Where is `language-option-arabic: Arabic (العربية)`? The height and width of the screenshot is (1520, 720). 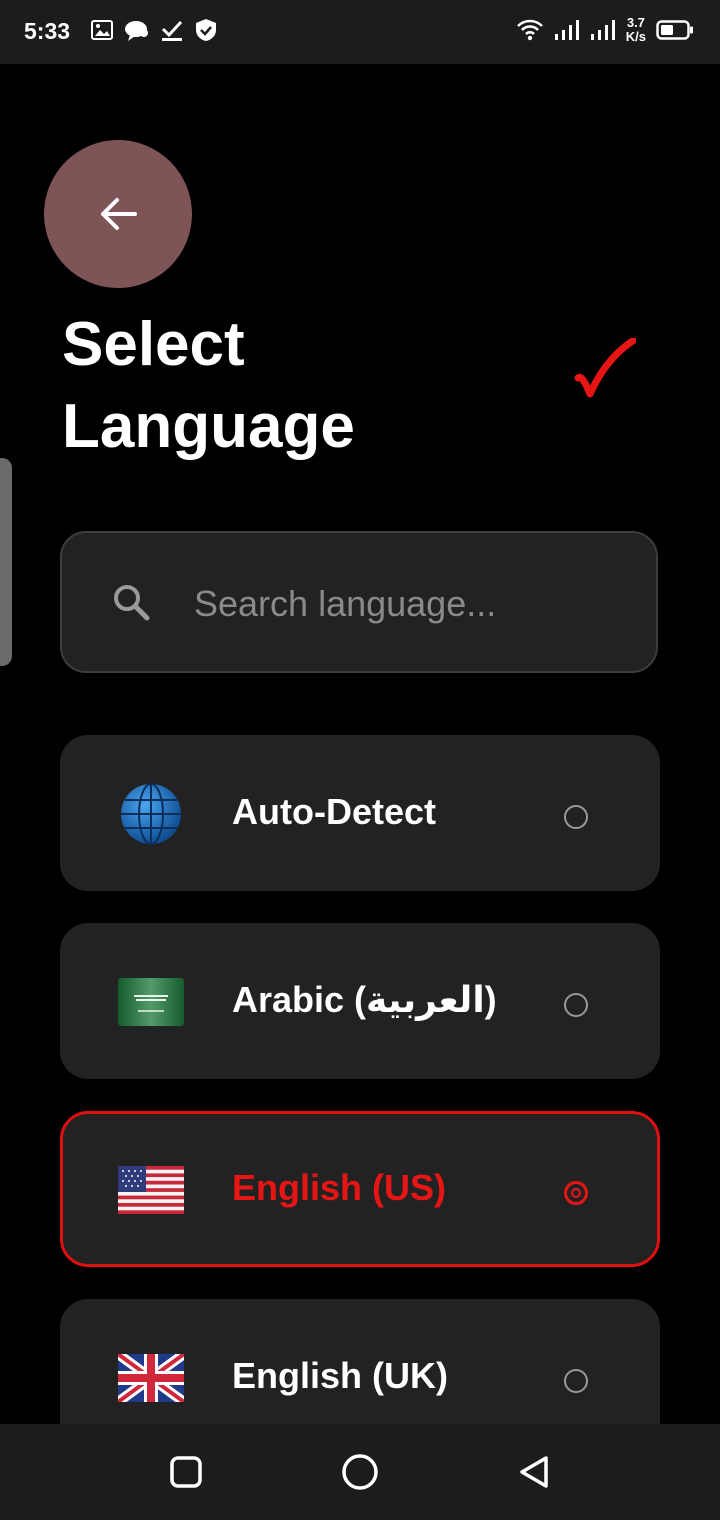
language-option-arabic: Arabic (العربية) is located at coordinates (360, 1001).